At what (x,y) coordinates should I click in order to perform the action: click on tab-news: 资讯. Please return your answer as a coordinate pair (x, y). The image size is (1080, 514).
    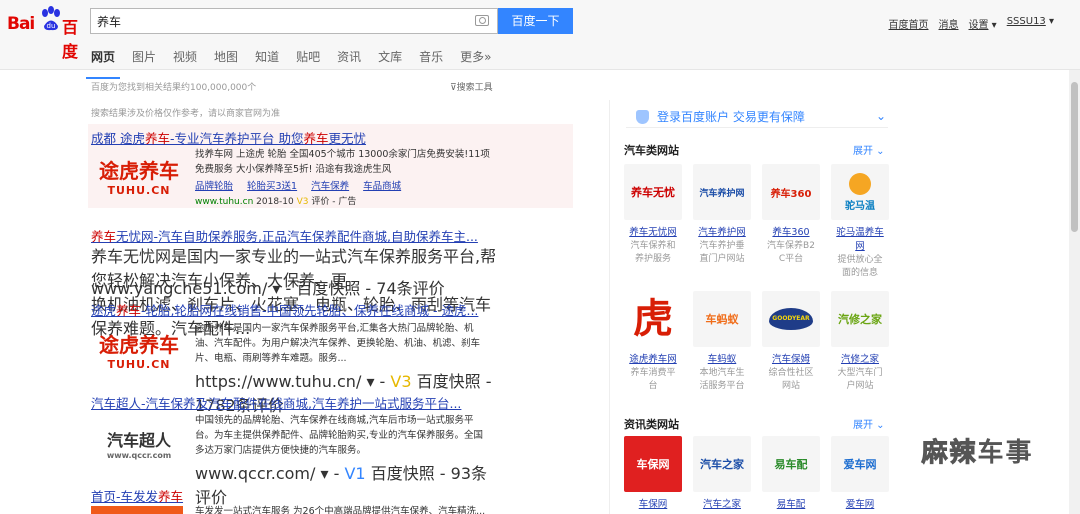
    Looking at the image, I should click on (349, 59).